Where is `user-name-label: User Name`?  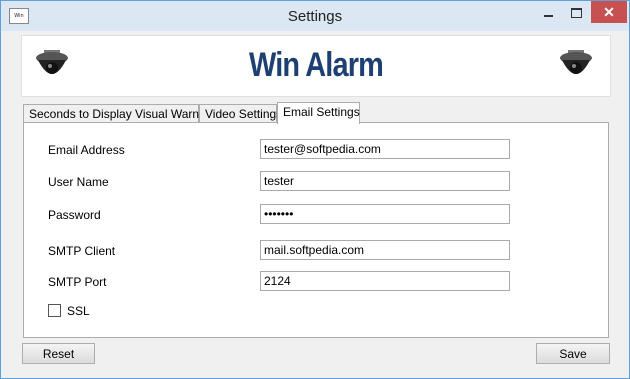 user-name-label: User Name is located at coordinates (78, 182).